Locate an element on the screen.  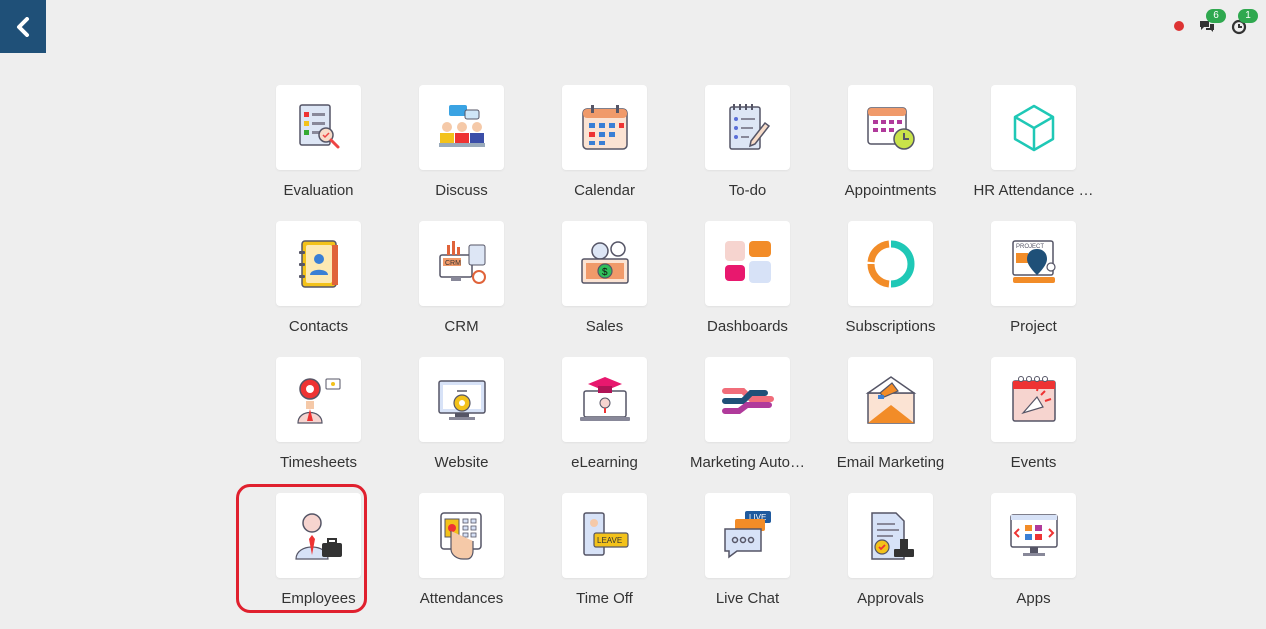
app-email-marketing: Email Marketing is located at coordinates (890, 425).